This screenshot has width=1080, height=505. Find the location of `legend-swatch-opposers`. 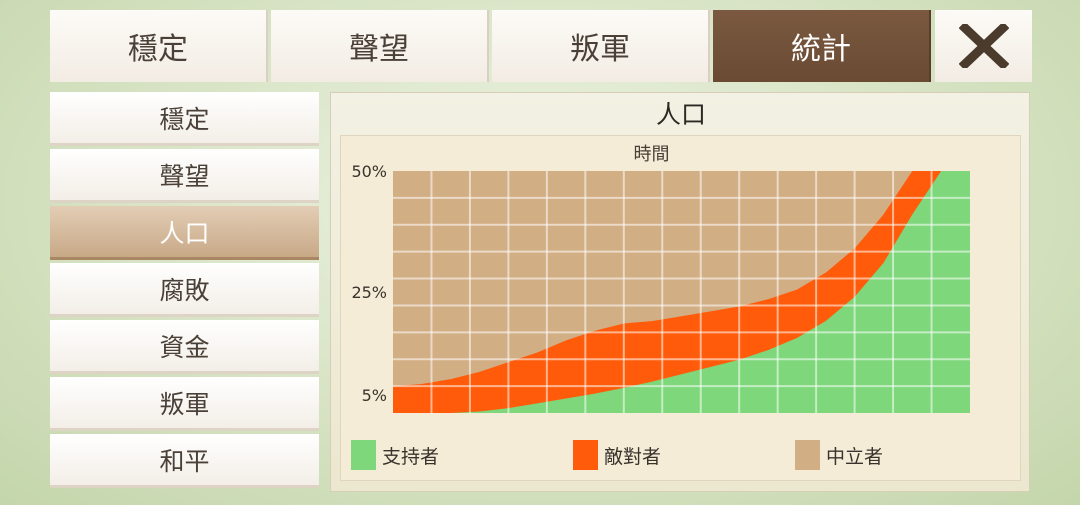

legend-swatch-opposers is located at coordinates (585, 455).